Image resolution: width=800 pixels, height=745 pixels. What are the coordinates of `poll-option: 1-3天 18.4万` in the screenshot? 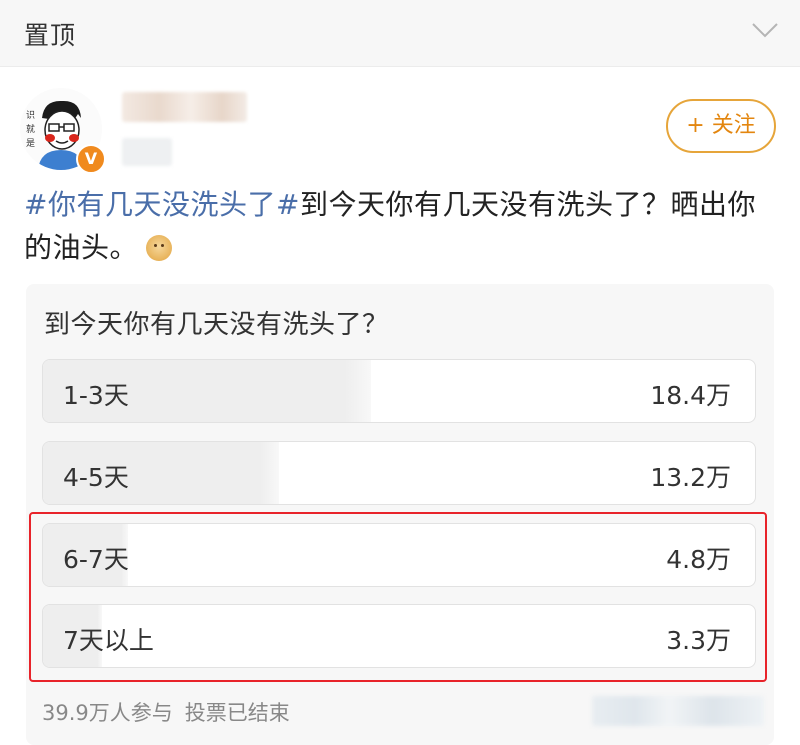 It's located at (399, 391).